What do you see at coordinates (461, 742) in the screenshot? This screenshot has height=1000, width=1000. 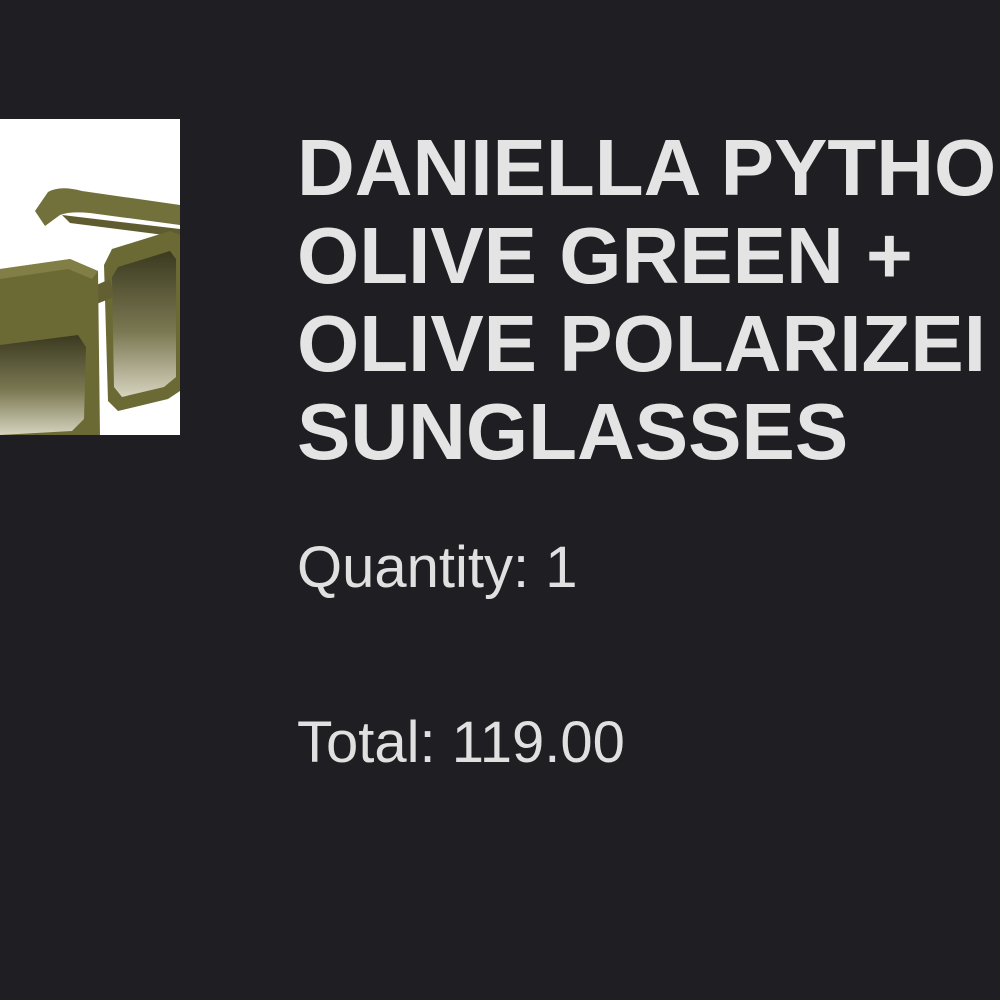 I see `total-price-text: Total: 119.00` at bounding box center [461, 742].